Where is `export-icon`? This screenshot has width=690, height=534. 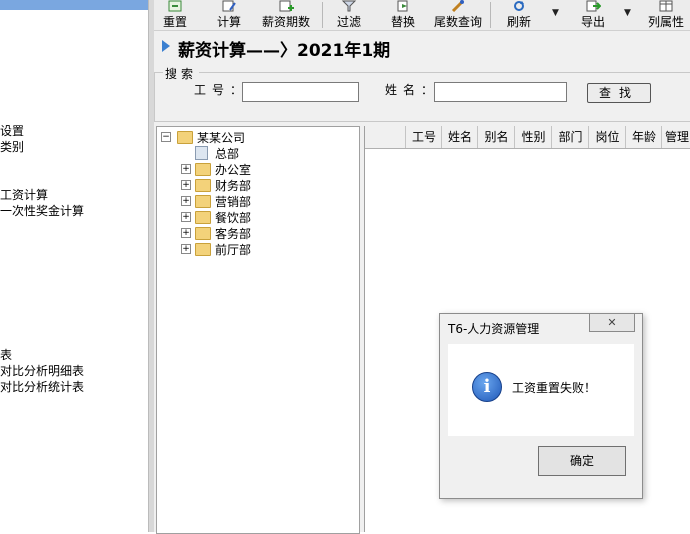
export-icon is located at coordinates (593, 6).